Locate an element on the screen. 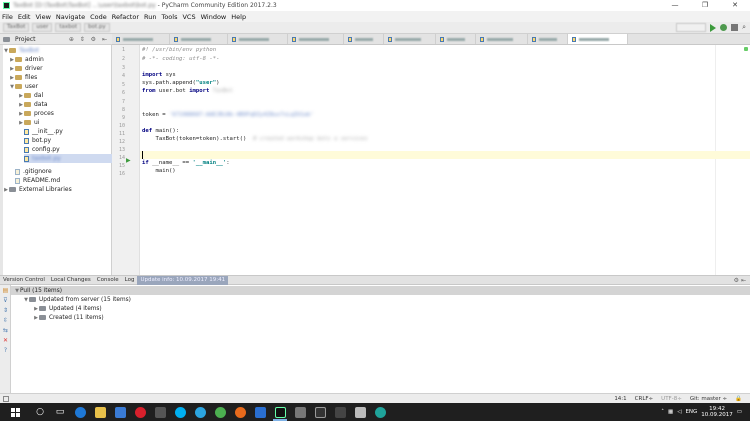  tree-root: ▼ TaxBot is located at coordinates (21, 50).